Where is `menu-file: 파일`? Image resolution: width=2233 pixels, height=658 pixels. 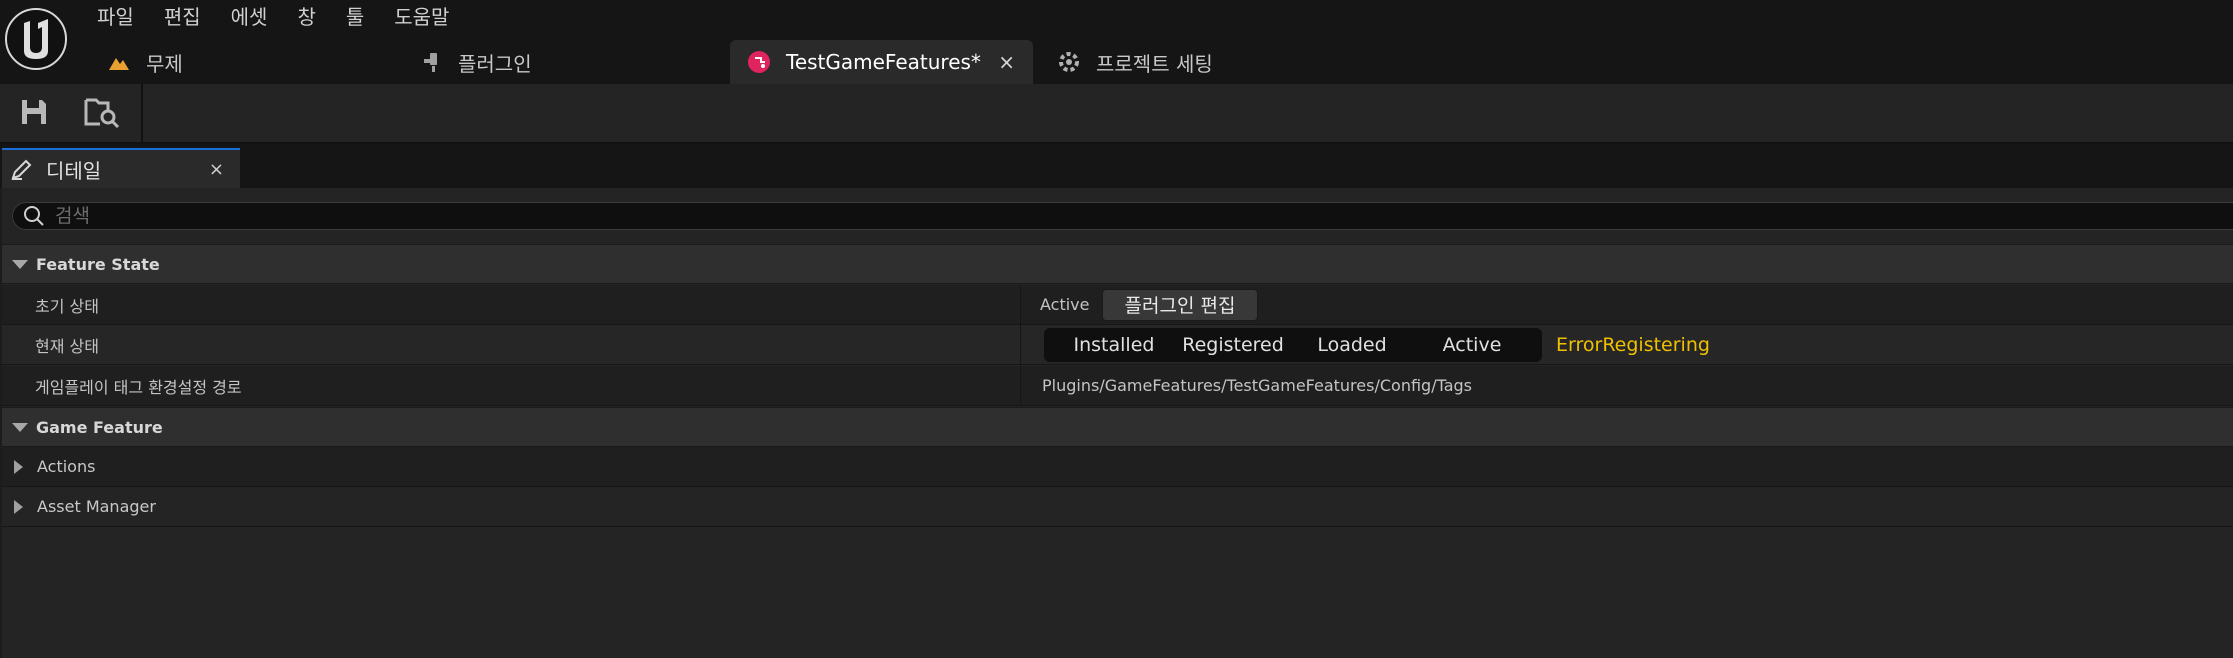
menu-file: 파일 is located at coordinates (115, 17).